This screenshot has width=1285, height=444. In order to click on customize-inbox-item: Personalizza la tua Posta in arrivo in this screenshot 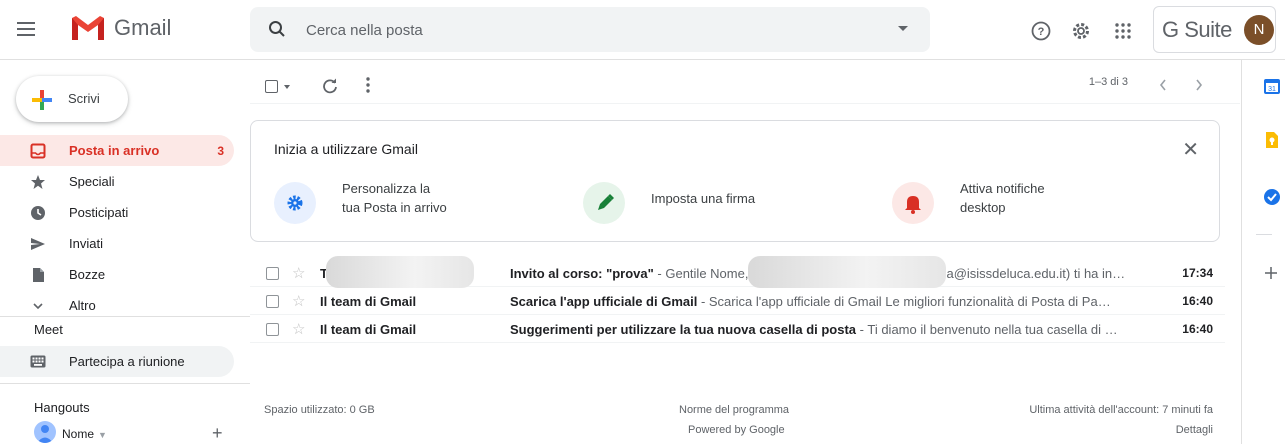, I will do `click(384, 202)`.